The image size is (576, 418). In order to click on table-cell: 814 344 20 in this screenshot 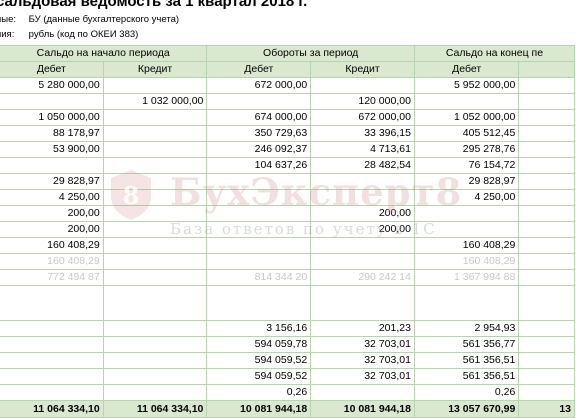, I will do `click(259, 277)`.